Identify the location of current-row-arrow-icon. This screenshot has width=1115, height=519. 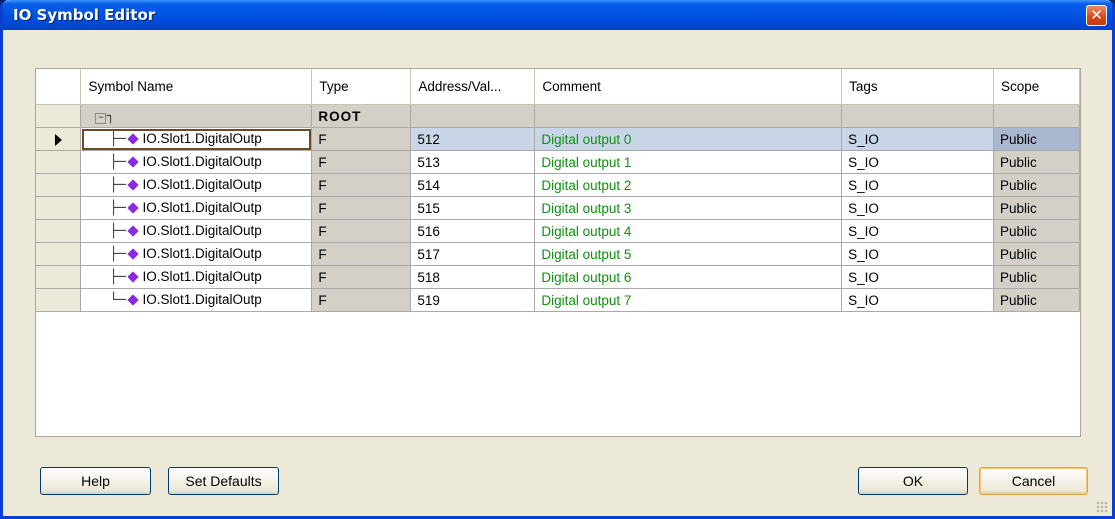
(58, 139).